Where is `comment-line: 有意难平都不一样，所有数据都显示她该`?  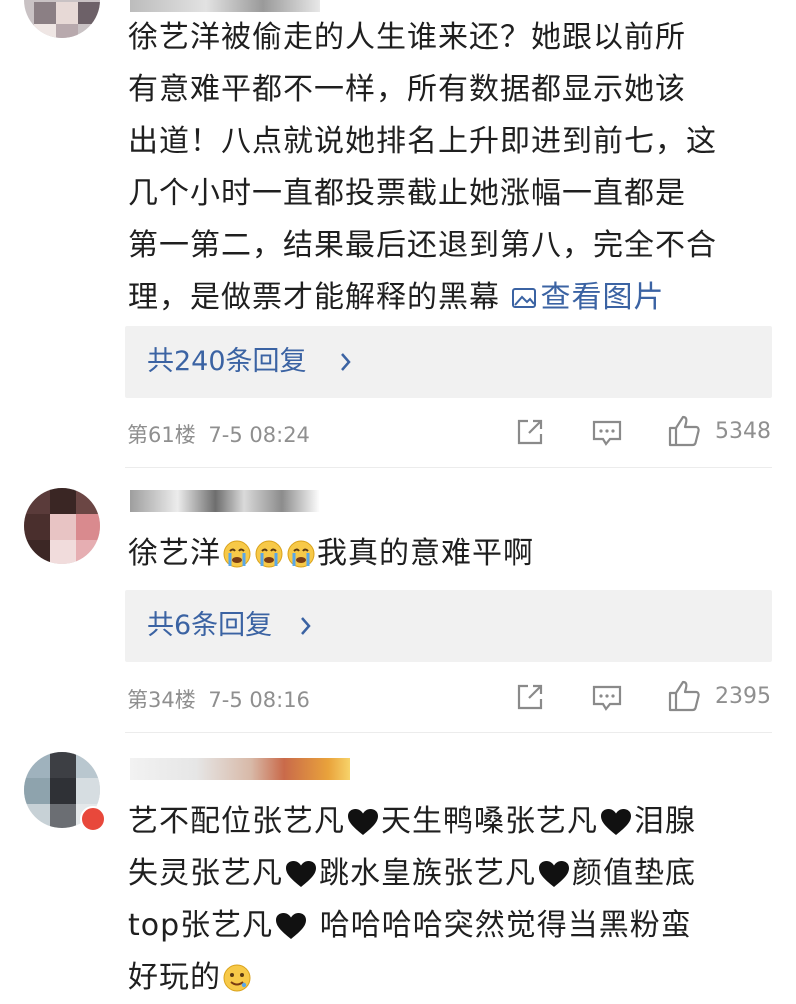 comment-line: 有意难平都不一样，所有数据都显示她该 is located at coordinates (407, 89).